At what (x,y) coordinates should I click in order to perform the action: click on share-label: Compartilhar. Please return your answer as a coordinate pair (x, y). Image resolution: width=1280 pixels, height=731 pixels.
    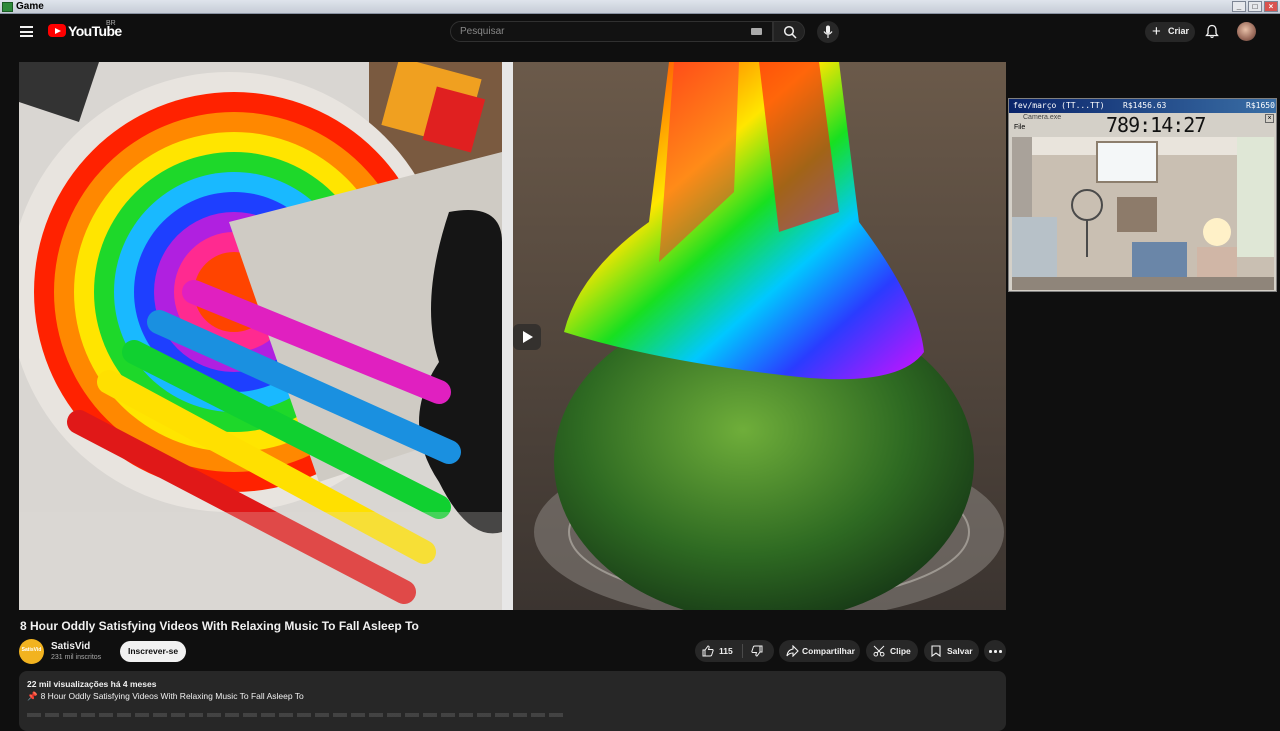
    Looking at the image, I should click on (828, 651).